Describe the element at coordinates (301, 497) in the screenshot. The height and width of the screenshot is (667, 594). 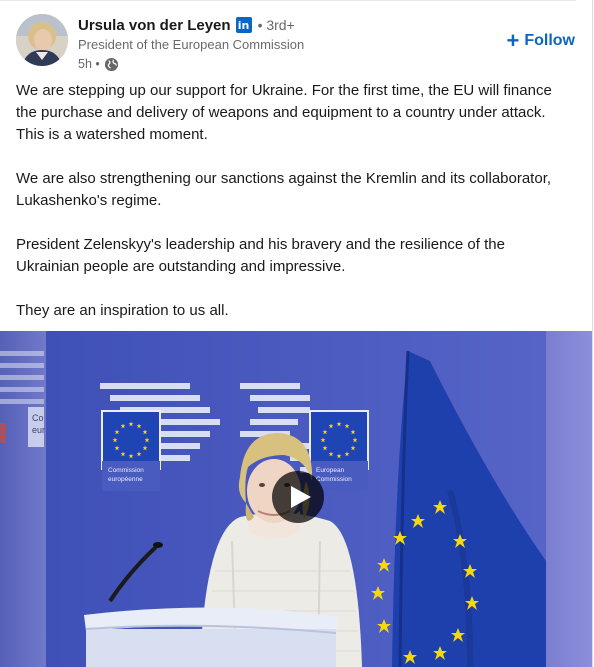
I see `play-icon` at that location.